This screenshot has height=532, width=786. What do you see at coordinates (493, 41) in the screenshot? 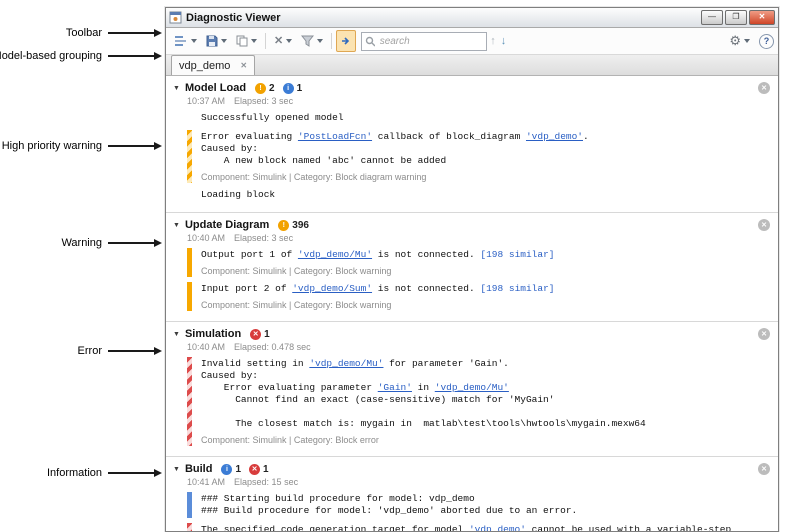
I see `previous-match-button: ↑` at bounding box center [493, 41].